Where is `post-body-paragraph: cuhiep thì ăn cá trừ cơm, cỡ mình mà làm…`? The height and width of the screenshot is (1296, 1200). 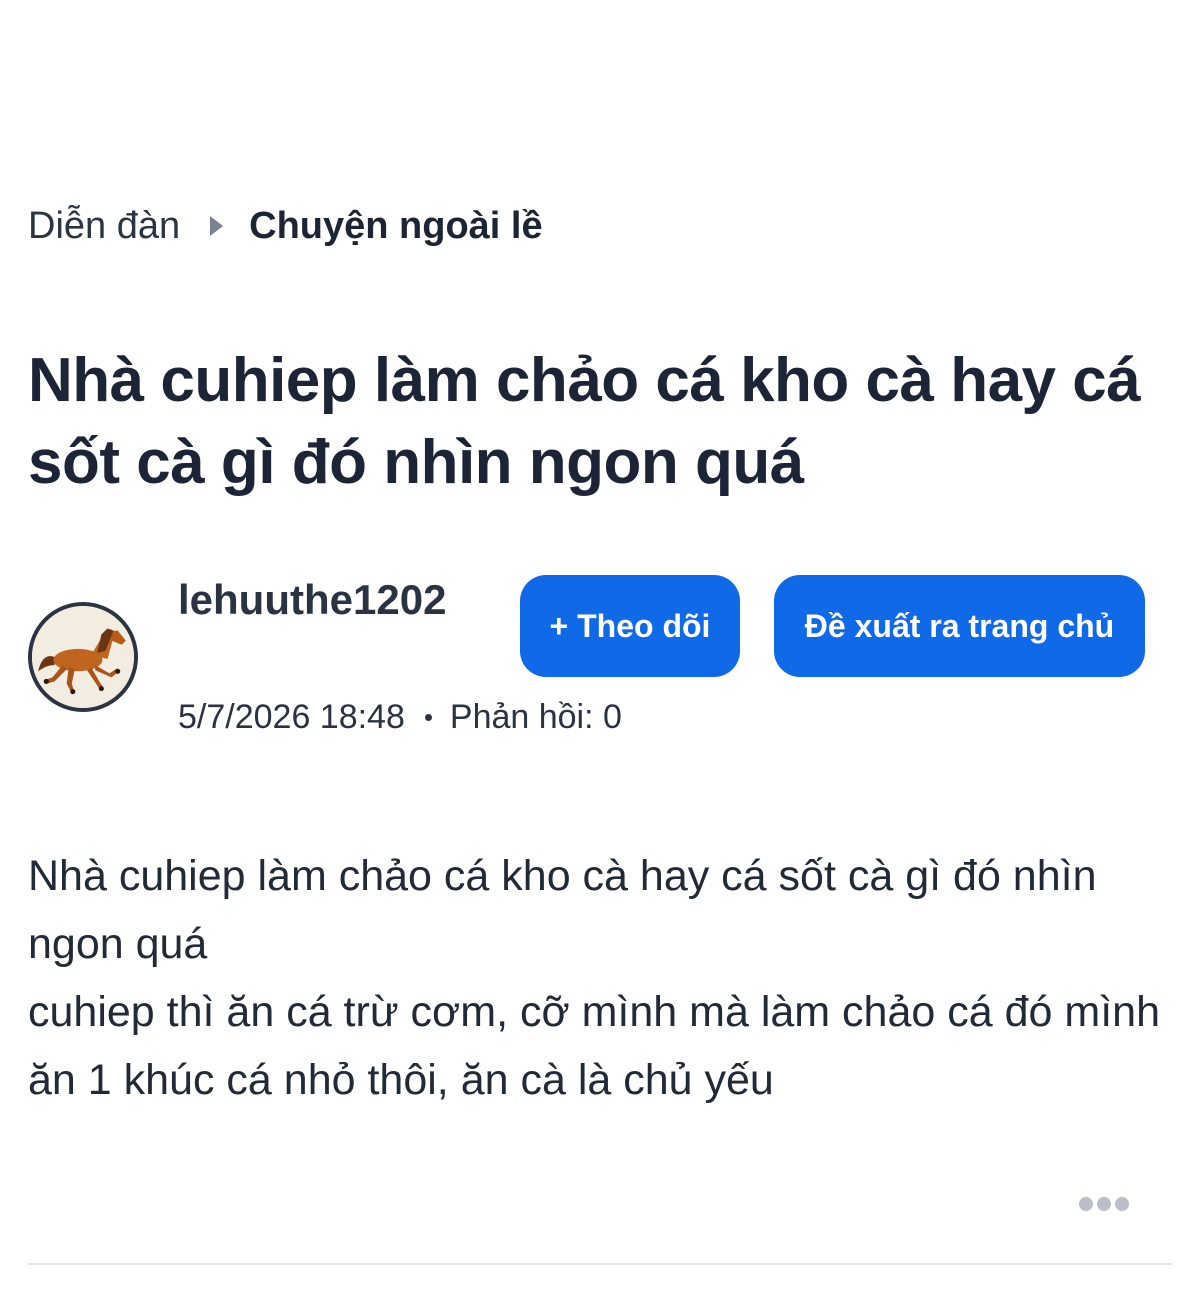
post-body-paragraph: cuhiep thì ăn cá trừ cơm, cỡ mình mà làm… is located at coordinates (594, 1046).